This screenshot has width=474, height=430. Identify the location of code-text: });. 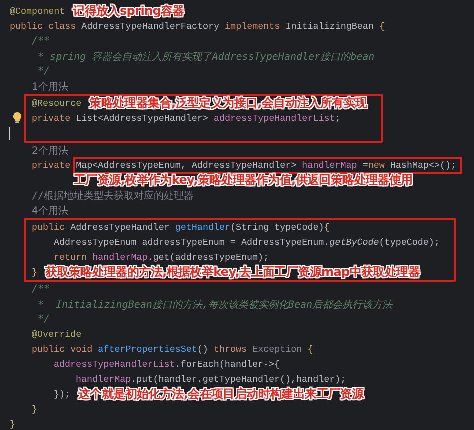
(62, 394).